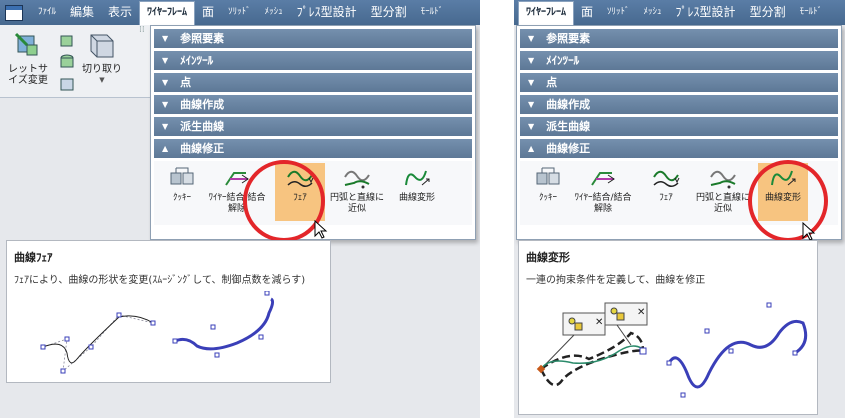 This screenshot has height=418, width=845. I want to click on ribbon: レットサイズ変更 切り取り ▼, so click(76, 61).